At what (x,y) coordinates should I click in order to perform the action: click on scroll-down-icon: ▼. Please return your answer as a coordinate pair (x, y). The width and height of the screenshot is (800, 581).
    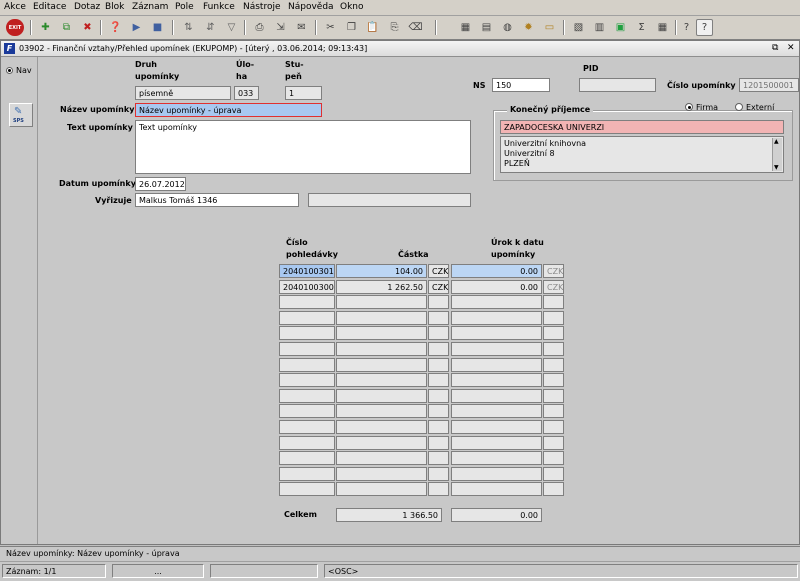
    Looking at the image, I should click on (776, 167).